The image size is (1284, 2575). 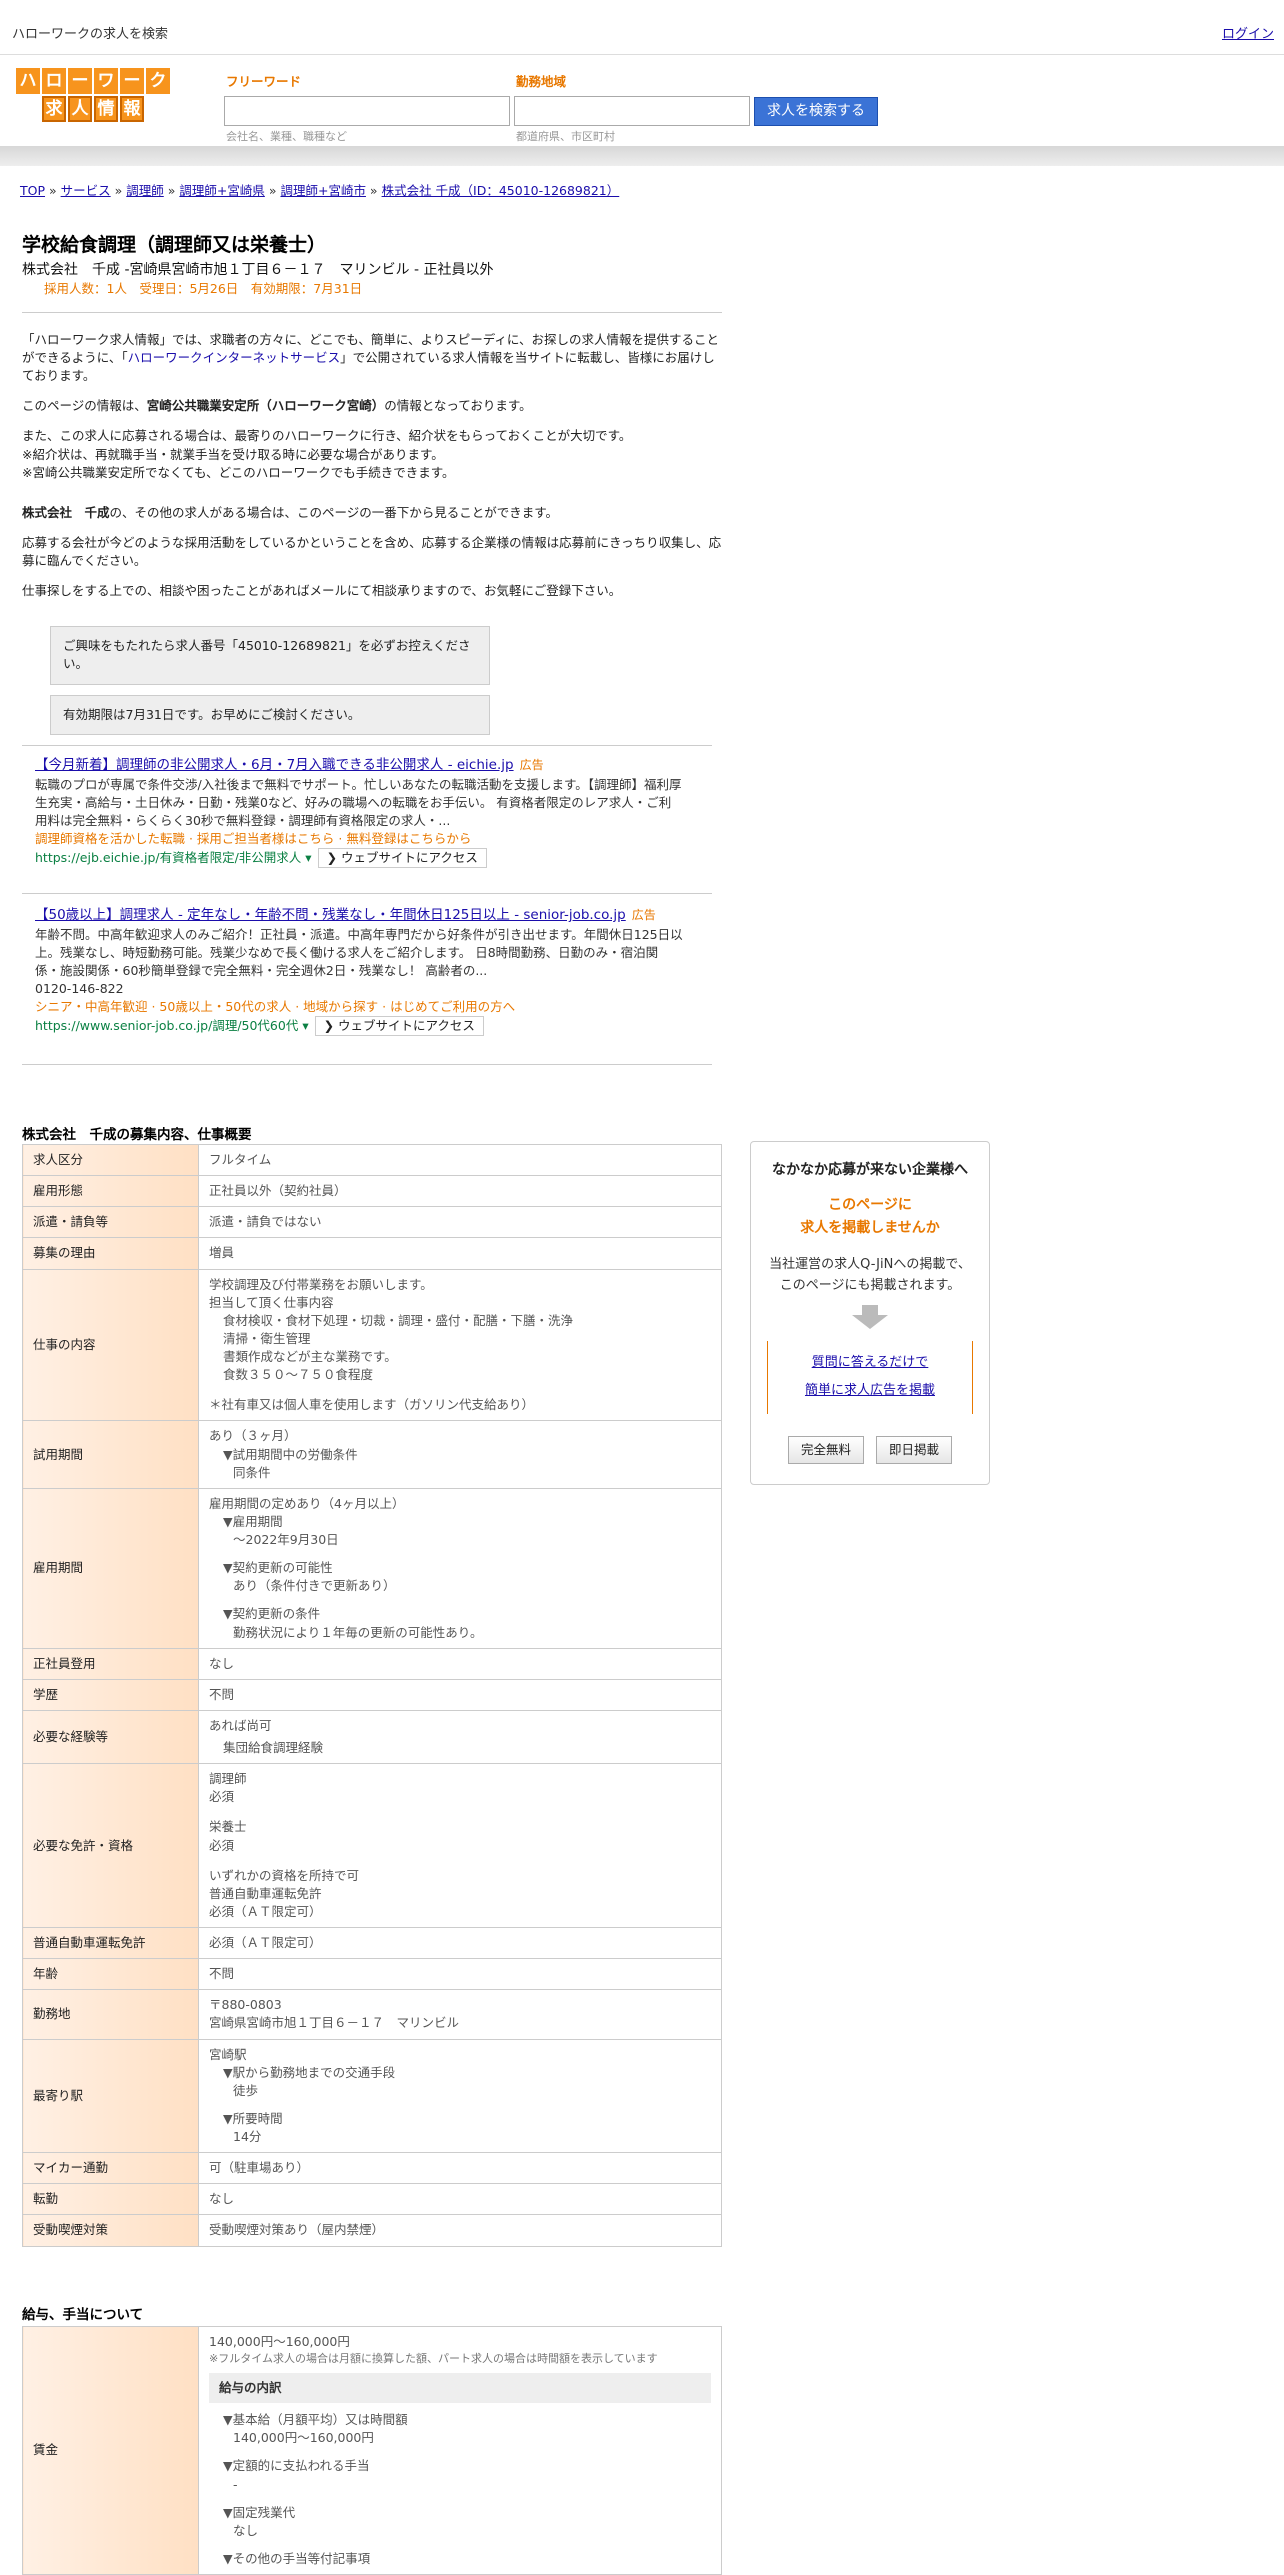 What do you see at coordinates (541, 81) in the screenshot?
I see `area-label: 勤務地域` at bounding box center [541, 81].